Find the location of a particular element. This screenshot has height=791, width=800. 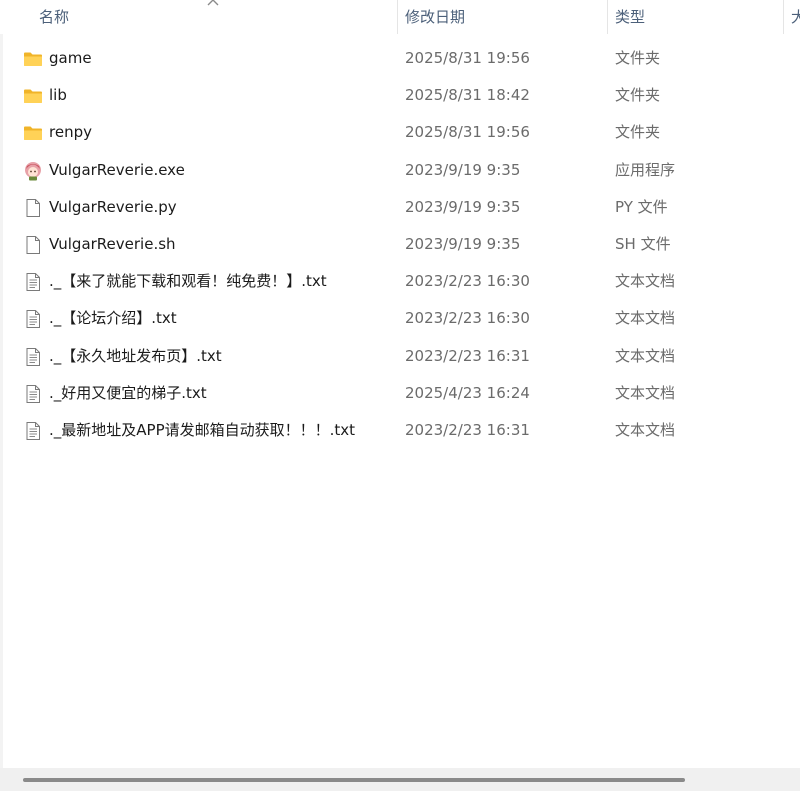

file-name: ._最新地址及APP请发邮箱自动获取！！！.txt is located at coordinates (202, 430).